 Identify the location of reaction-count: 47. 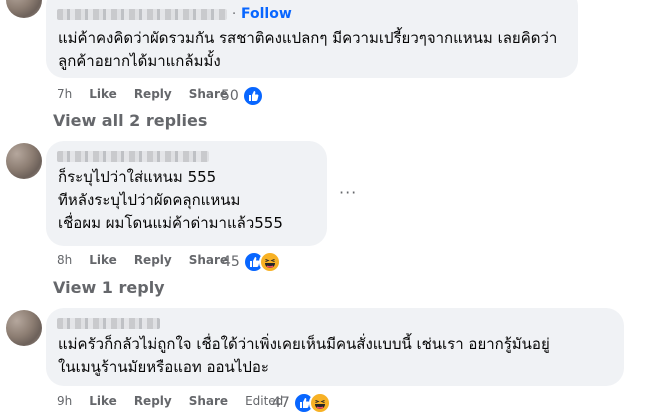
(281, 403).